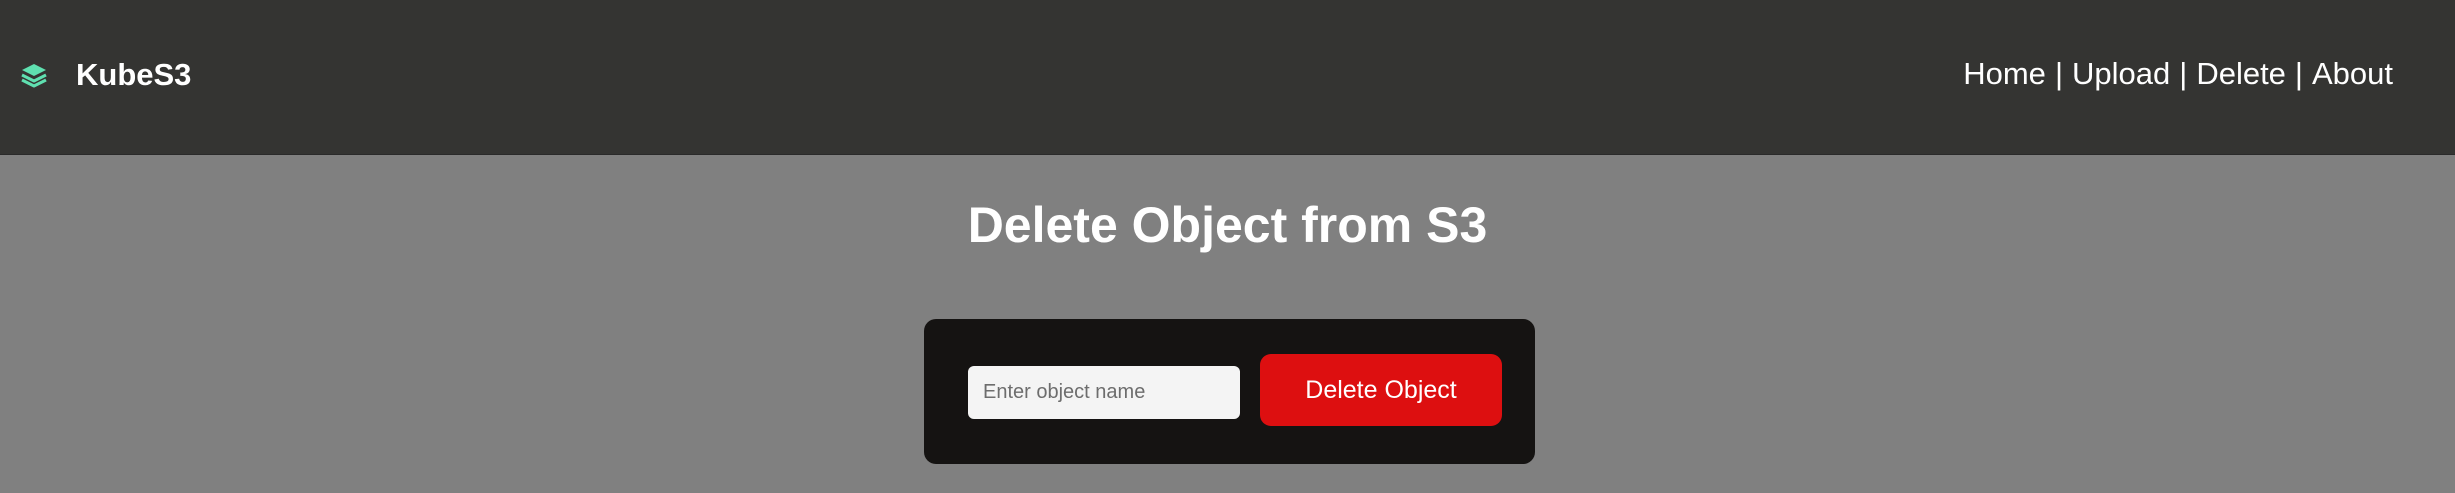  What do you see at coordinates (34, 75) in the screenshot?
I see `layers-icon` at bounding box center [34, 75].